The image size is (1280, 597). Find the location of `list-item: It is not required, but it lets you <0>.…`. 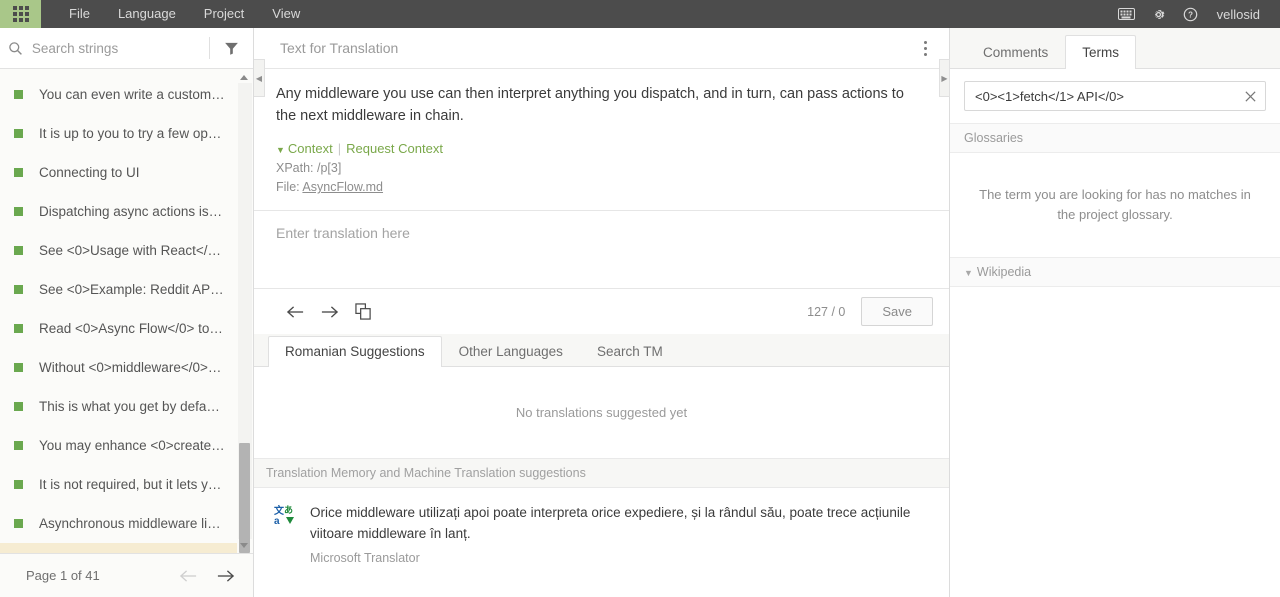

list-item: It is not required, but it lets you <0>.… is located at coordinates (118, 484).